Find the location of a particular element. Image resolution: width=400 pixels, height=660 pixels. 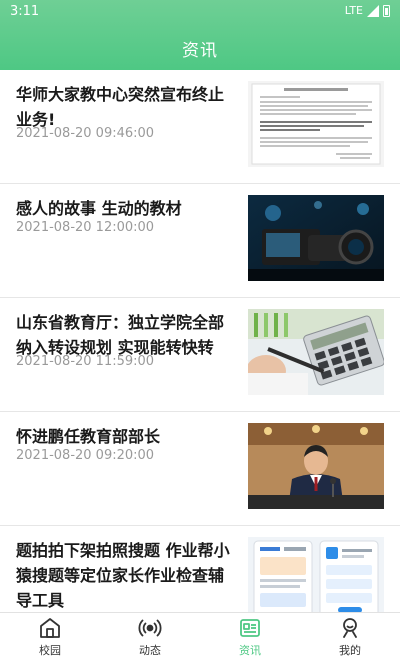

news-title: 怀进鹏任教育部部长 is located at coordinates (88, 436).